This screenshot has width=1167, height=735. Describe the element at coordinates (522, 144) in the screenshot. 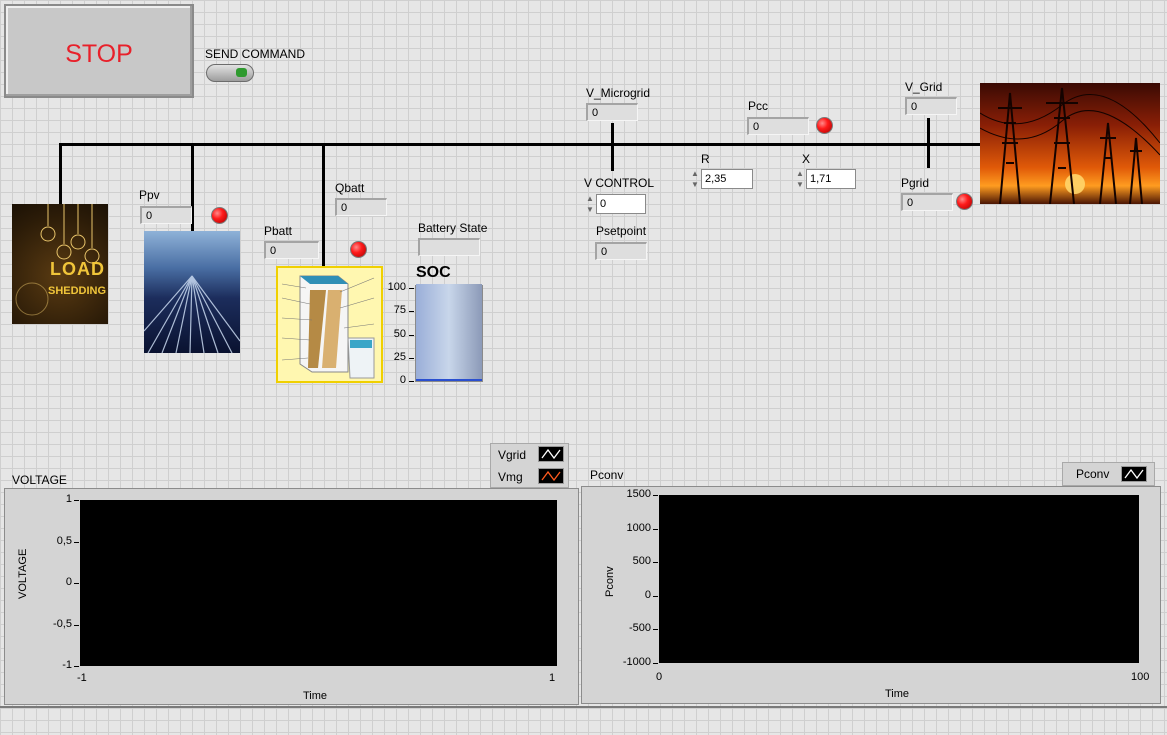

I see `main-bus-line` at that location.